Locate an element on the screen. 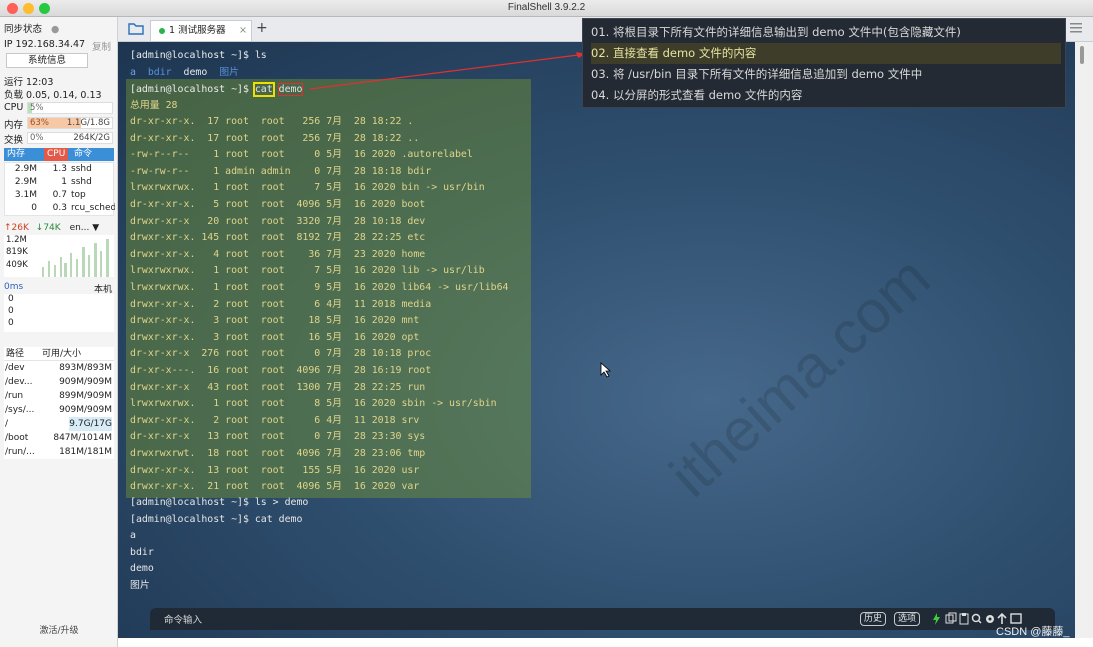  proc-cmd: rcu_sched is located at coordinates (93, 208).